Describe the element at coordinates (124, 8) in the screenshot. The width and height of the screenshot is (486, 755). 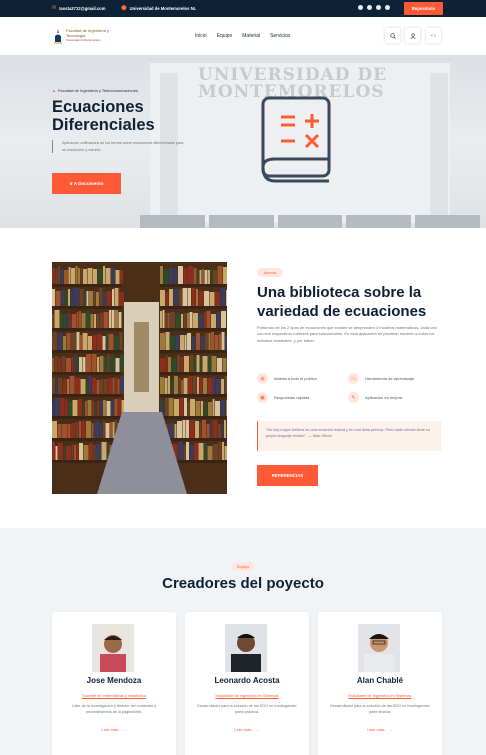
I see `location-pin-icon: ⬤` at that location.